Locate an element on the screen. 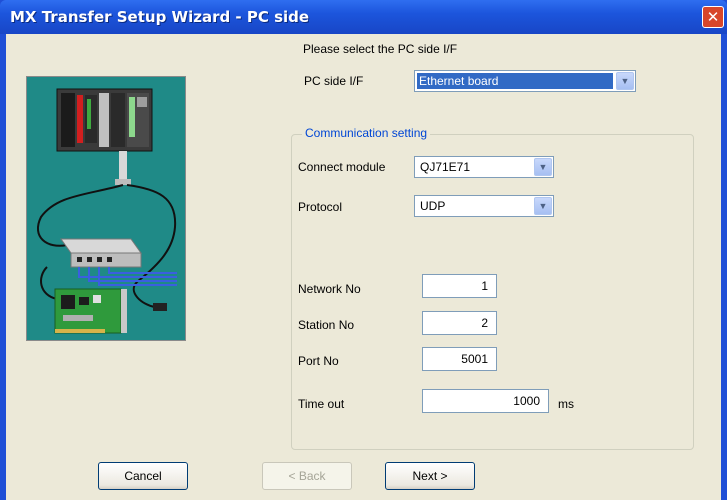 This screenshot has width=727, height=500. time-out-label: Time out is located at coordinates (321, 404).